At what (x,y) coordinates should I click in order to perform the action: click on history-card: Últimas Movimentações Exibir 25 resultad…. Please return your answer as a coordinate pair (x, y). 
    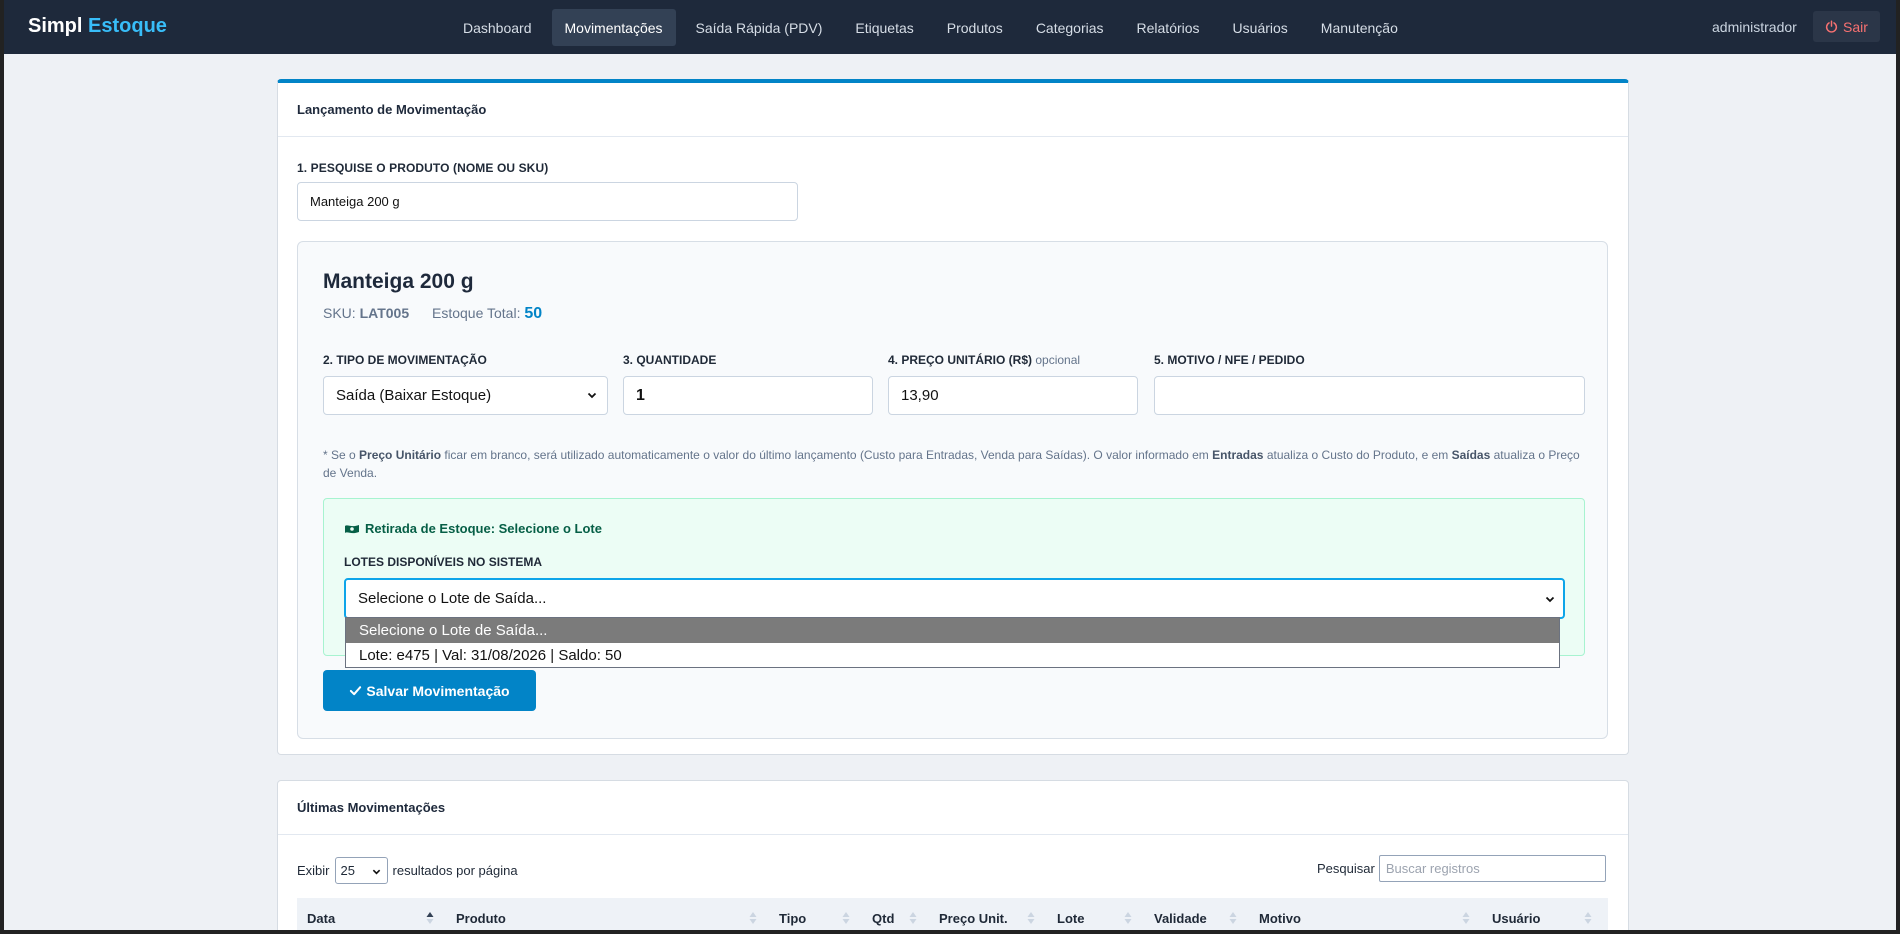
    Looking at the image, I should click on (953, 857).